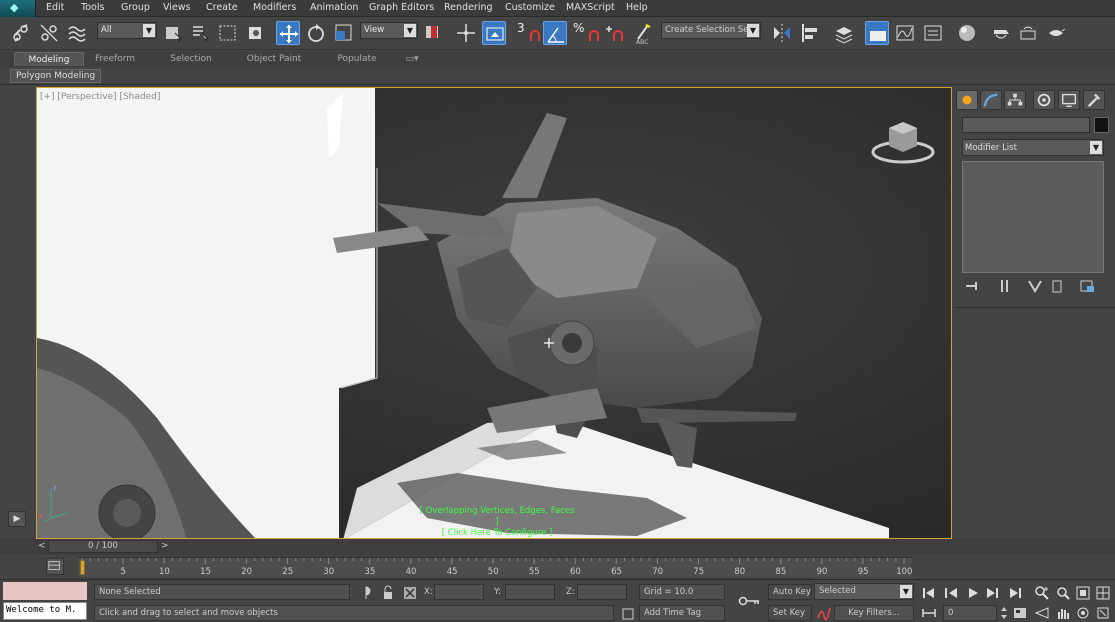 This screenshot has height=622, width=1115. I want to click on create-tab-icon, so click(967, 100).